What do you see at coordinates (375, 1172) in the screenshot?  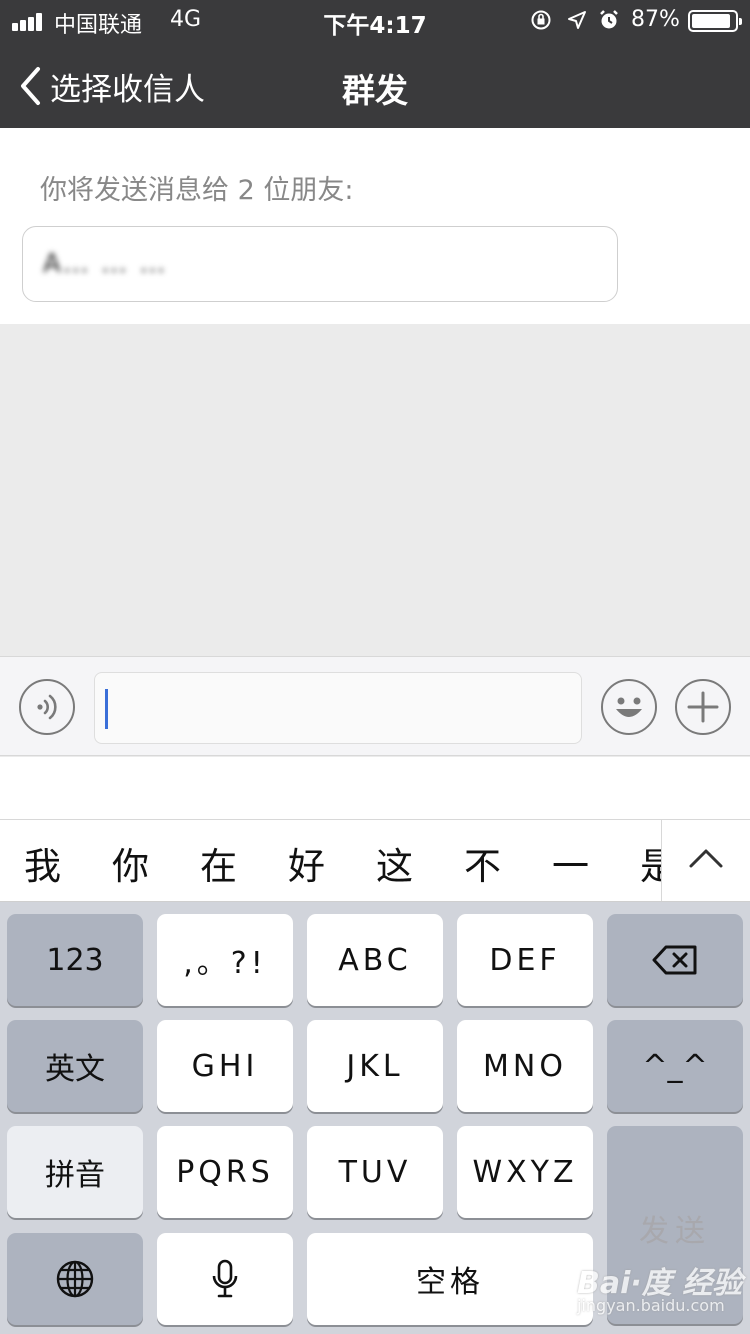 I see `key-tuv: TUV` at bounding box center [375, 1172].